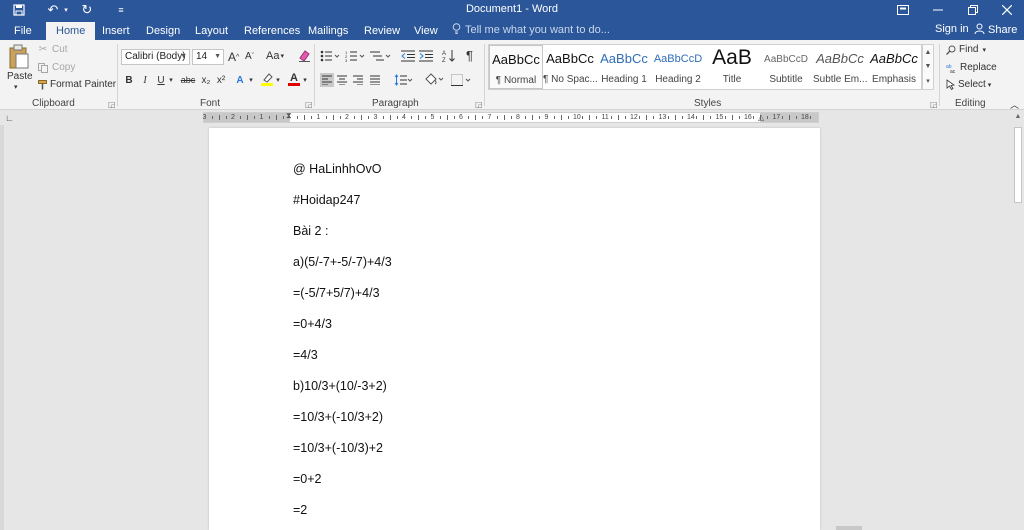 Image resolution: width=1024 pixels, height=530 pixels. I want to click on align-left-button, so click(327, 80).